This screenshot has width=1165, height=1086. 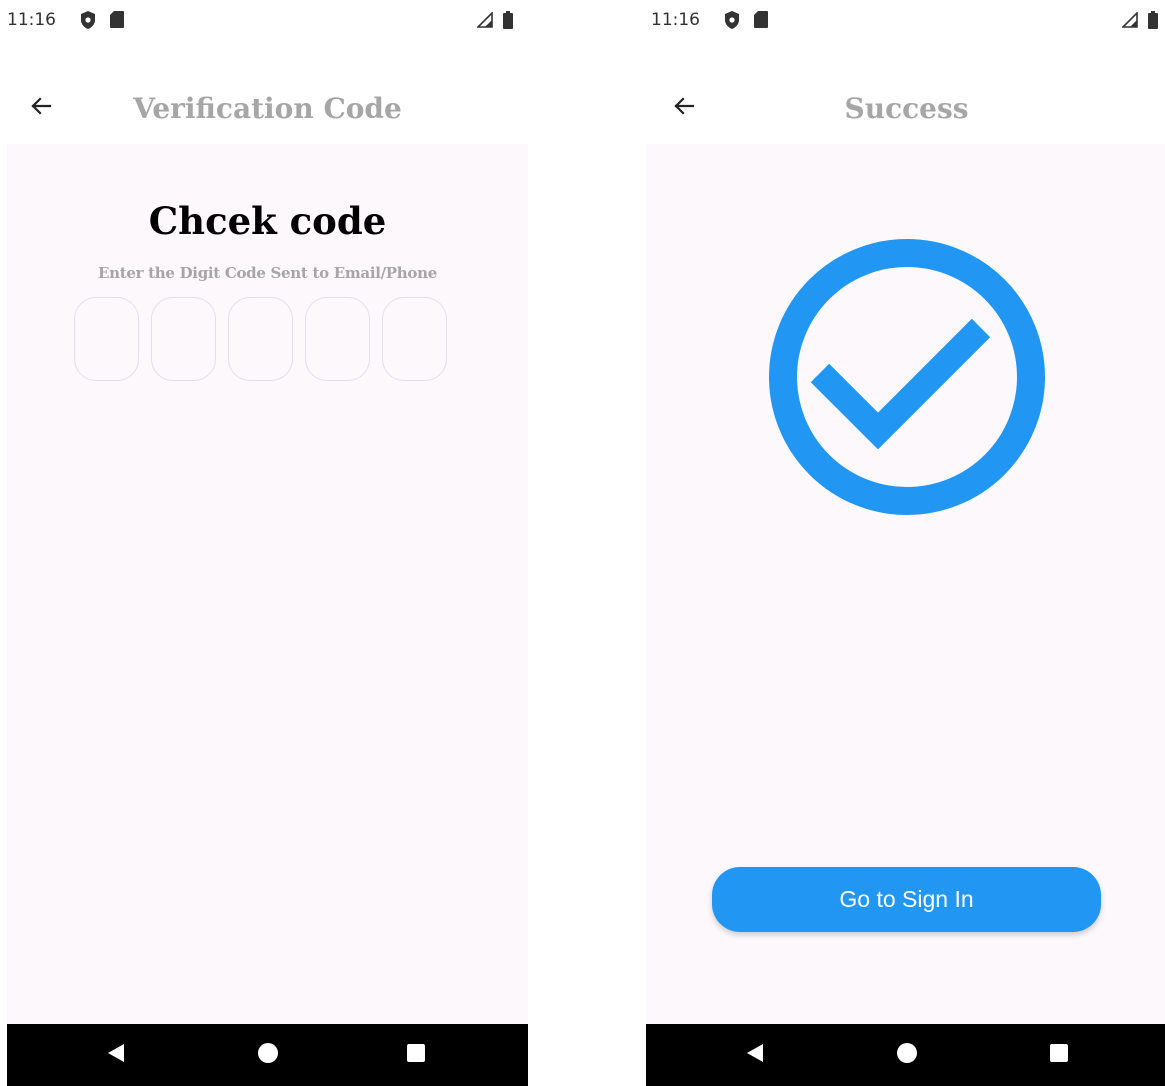 What do you see at coordinates (907, 379) in the screenshot?
I see `check-circle-icon` at bounding box center [907, 379].